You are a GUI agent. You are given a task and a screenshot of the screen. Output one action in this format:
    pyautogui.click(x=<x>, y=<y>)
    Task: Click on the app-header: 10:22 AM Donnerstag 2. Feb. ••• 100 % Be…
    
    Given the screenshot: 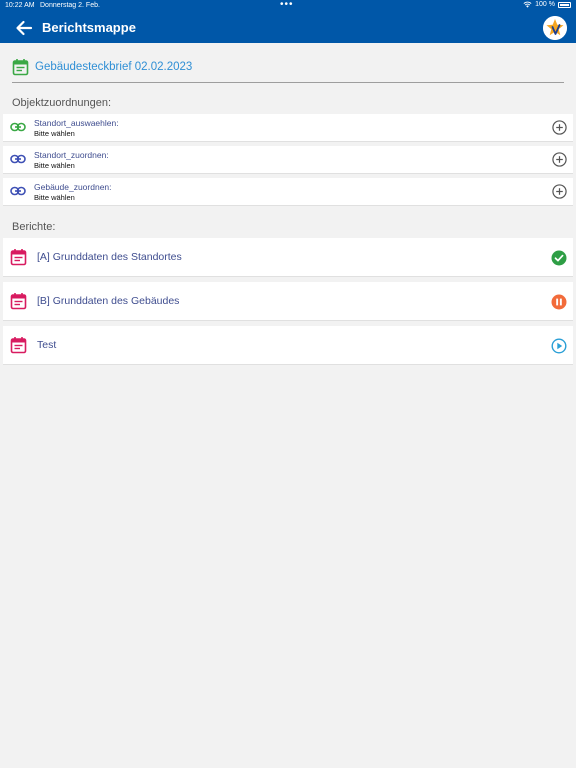 What is the action you would take?
    pyautogui.click(x=288, y=21)
    